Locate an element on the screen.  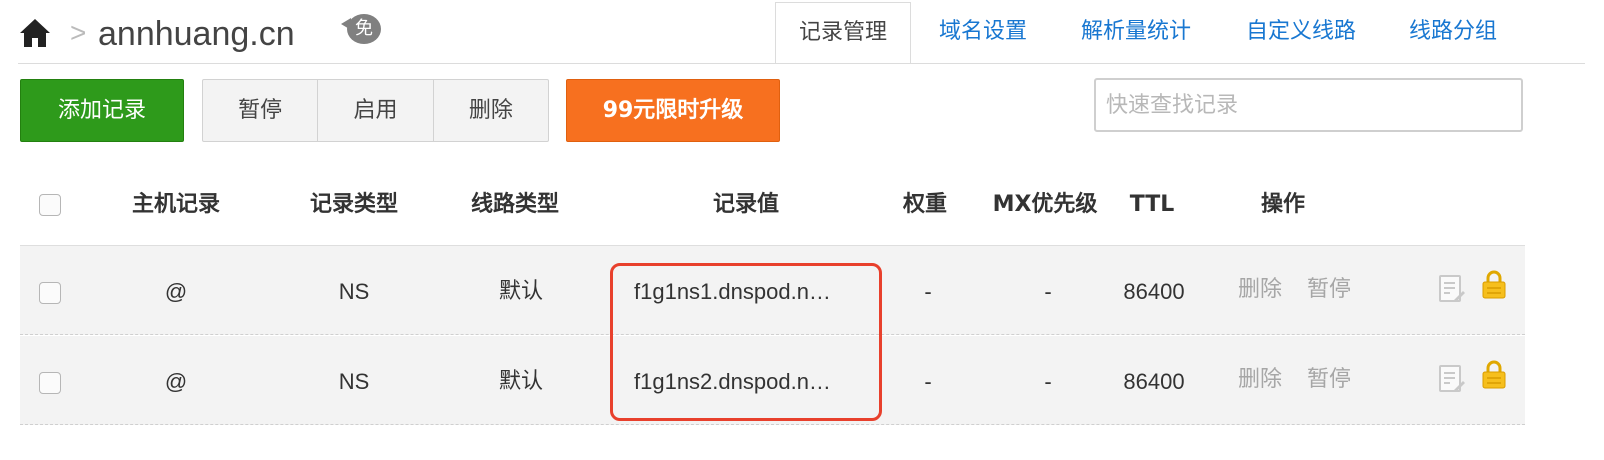
record-value-highlight is located at coordinates (746, 342).